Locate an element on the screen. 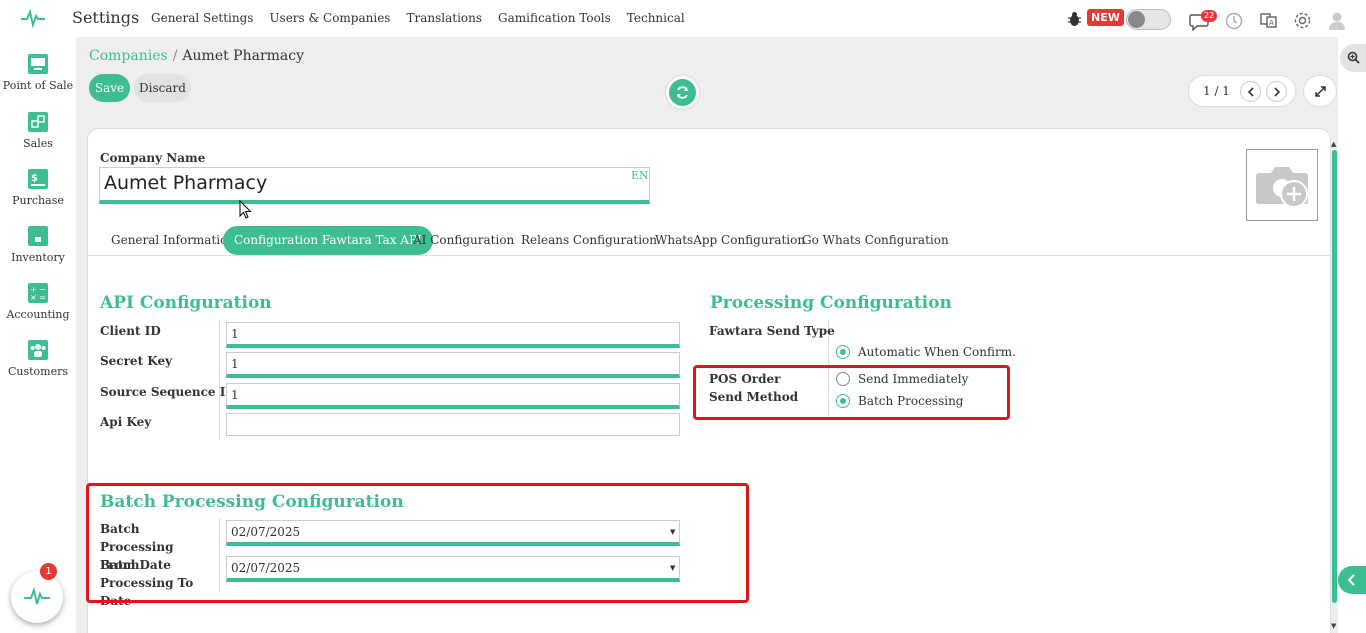 This screenshot has height=633, width=1366. clock-icon is located at coordinates (1234, 21).